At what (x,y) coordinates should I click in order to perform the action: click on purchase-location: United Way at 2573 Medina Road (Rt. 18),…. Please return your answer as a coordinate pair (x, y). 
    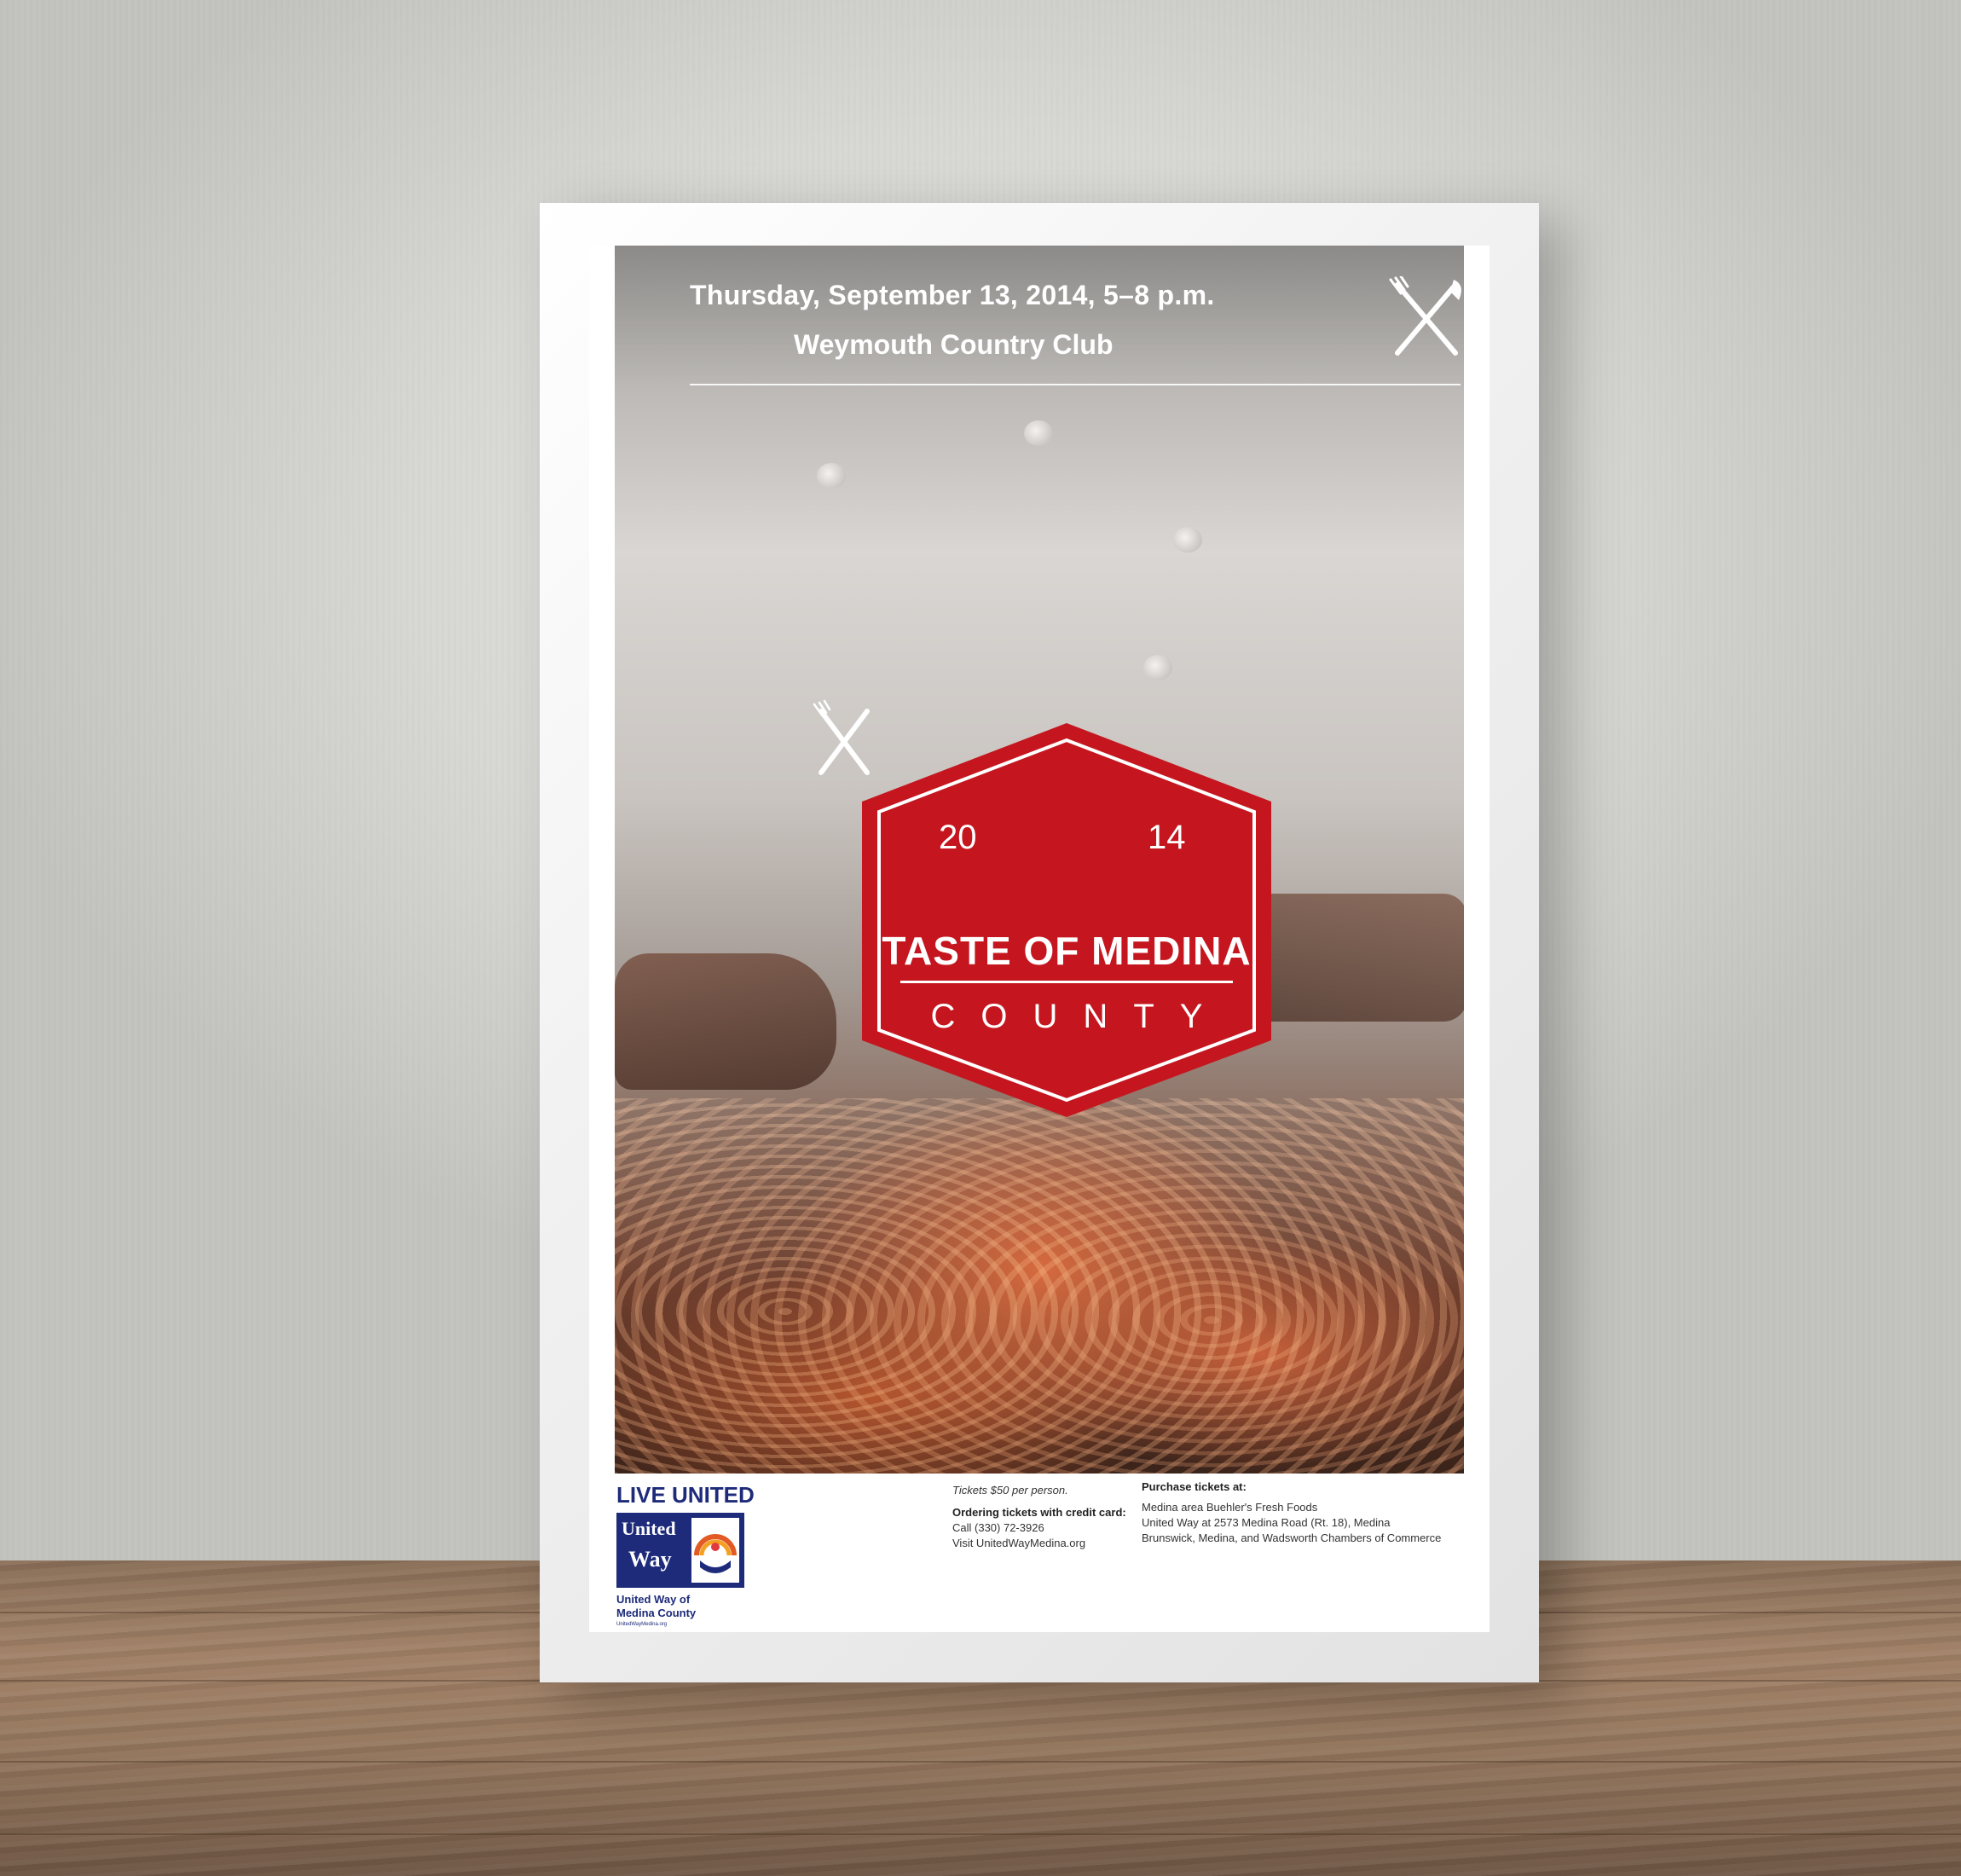
    Looking at the image, I should click on (1266, 1523).